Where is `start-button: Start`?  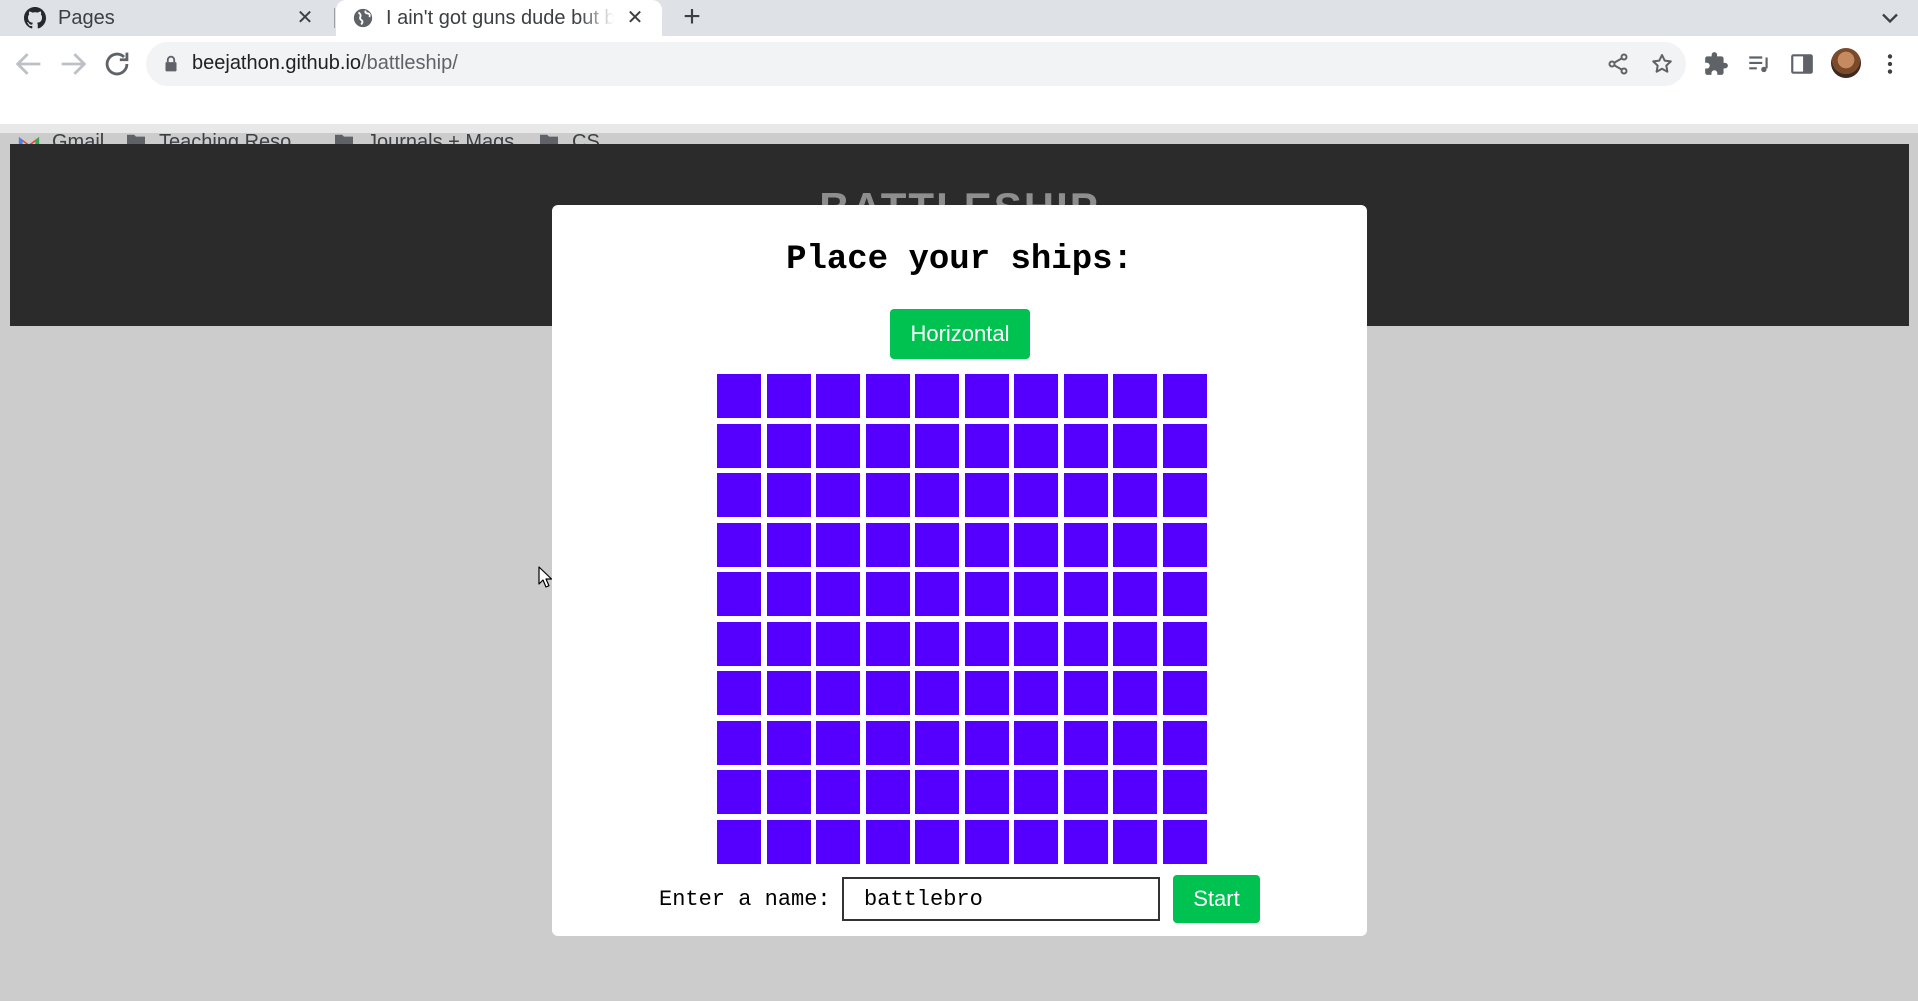 start-button: Start is located at coordinates (1216, 899).